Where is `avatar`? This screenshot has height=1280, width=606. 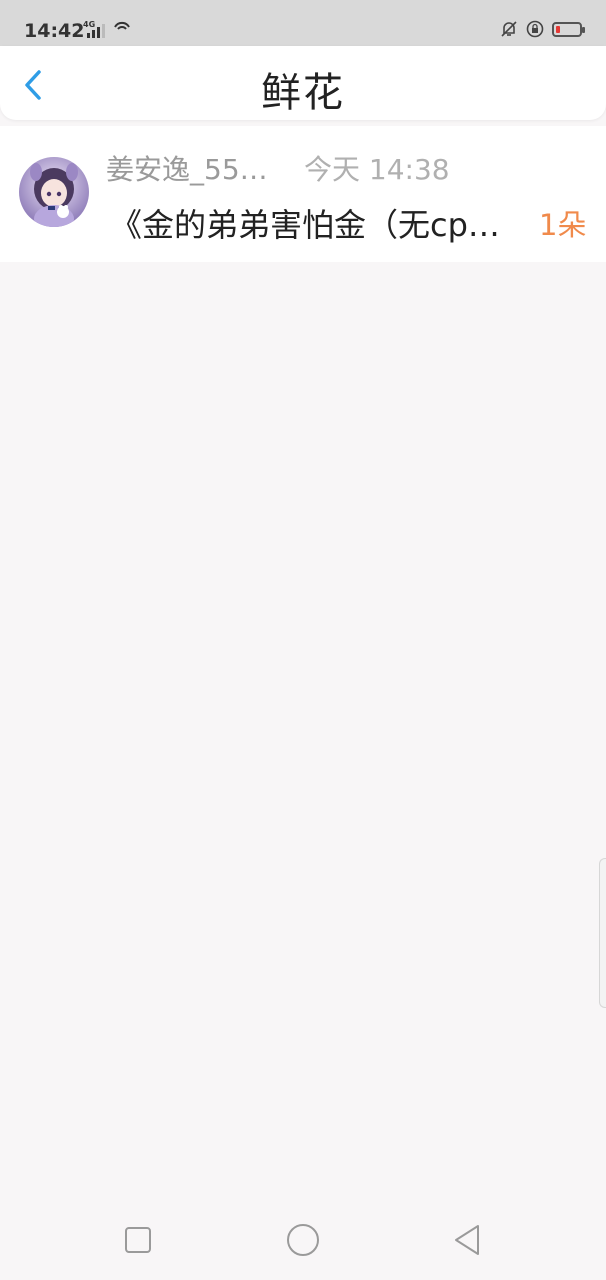
avatar is located at coordinates (54, 192).